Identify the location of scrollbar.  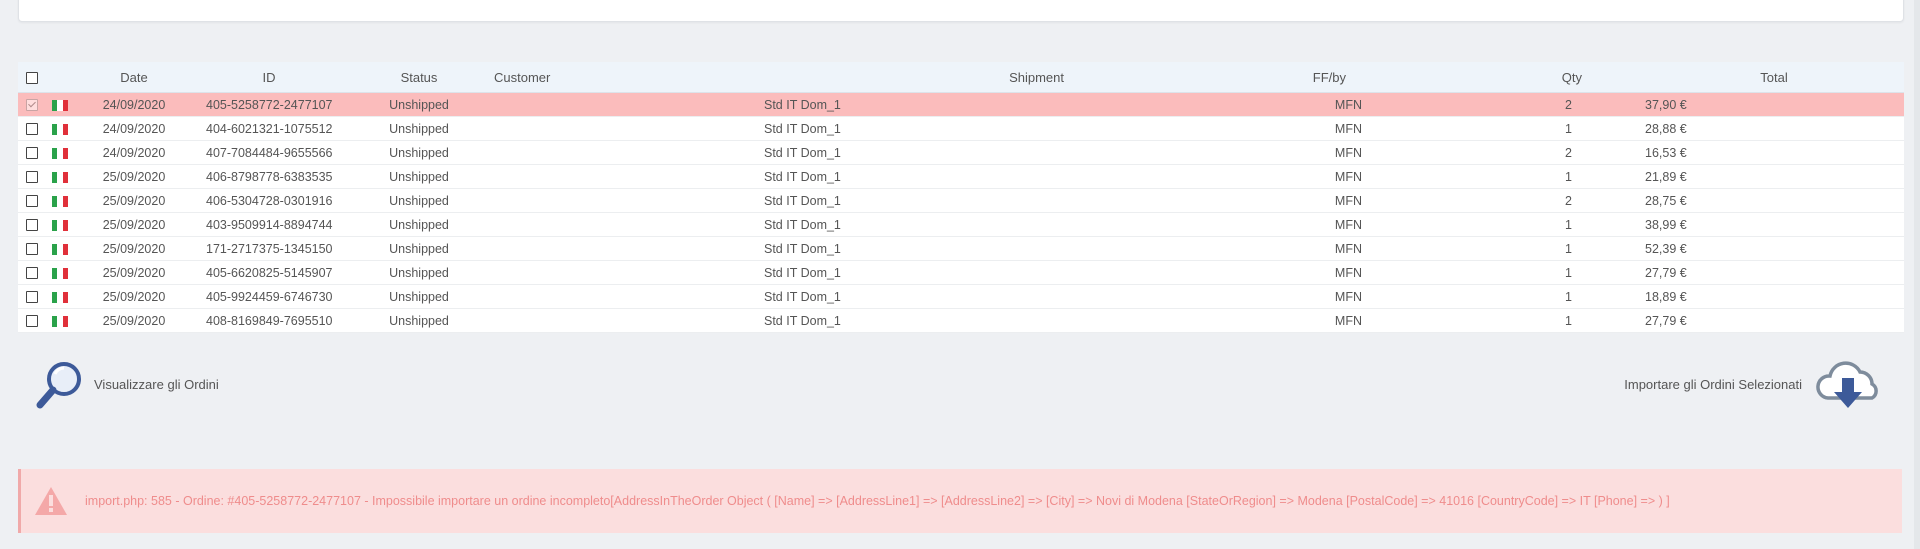
(1917, 274).